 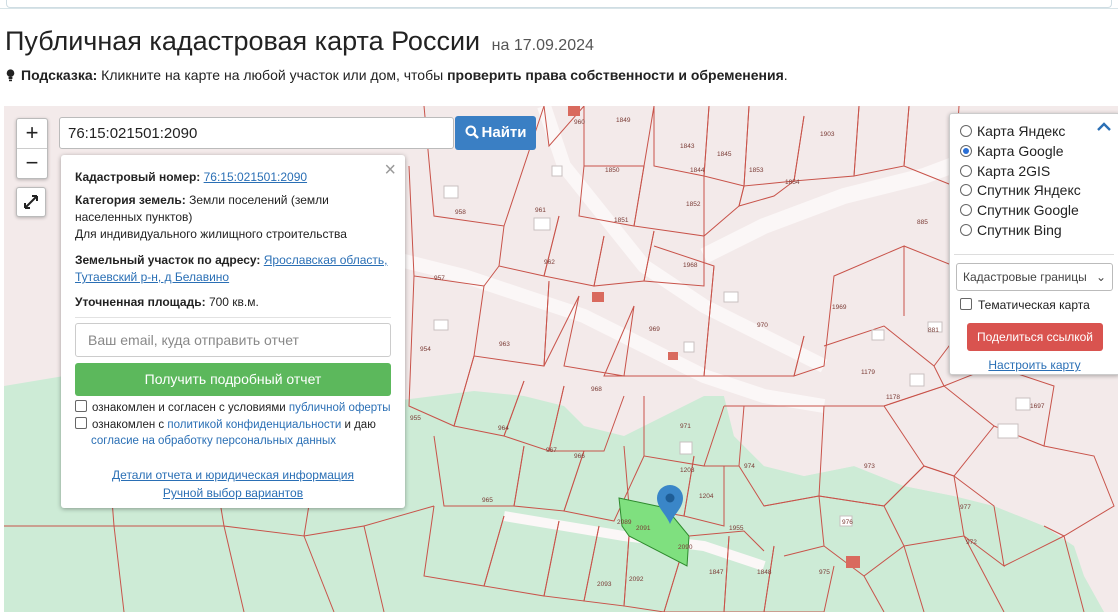 I want to click on parcel-number-label: 955, so click(x=415, y=418).